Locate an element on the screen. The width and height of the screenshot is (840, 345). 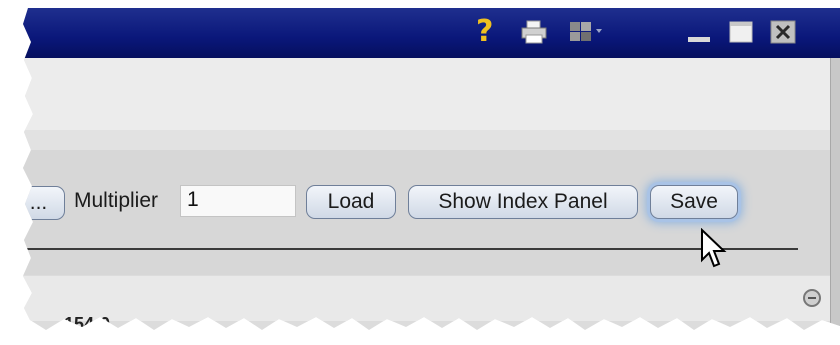
mouse-cursor-icon is located at coordinates (714, 248).